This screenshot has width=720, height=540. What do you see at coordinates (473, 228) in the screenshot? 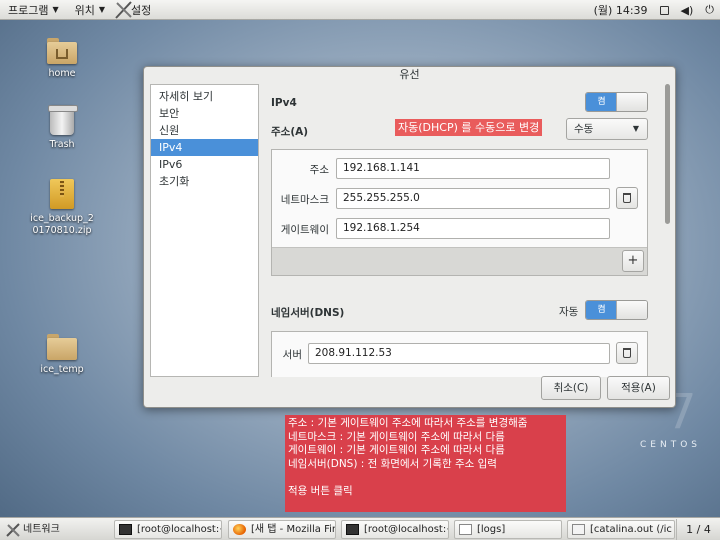
I see `gateway-input: 192.168.1.254` at bounding box center [473, 228].